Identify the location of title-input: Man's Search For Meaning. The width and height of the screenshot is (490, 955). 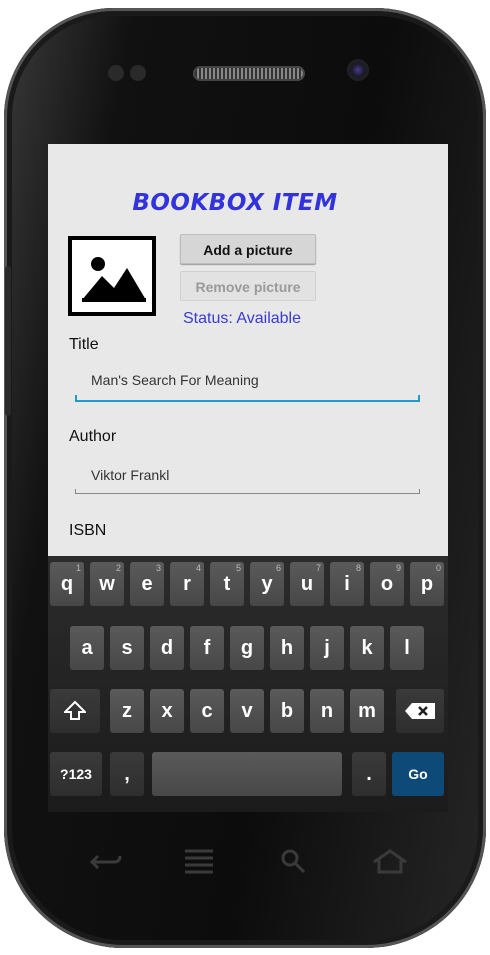
(175, 380).